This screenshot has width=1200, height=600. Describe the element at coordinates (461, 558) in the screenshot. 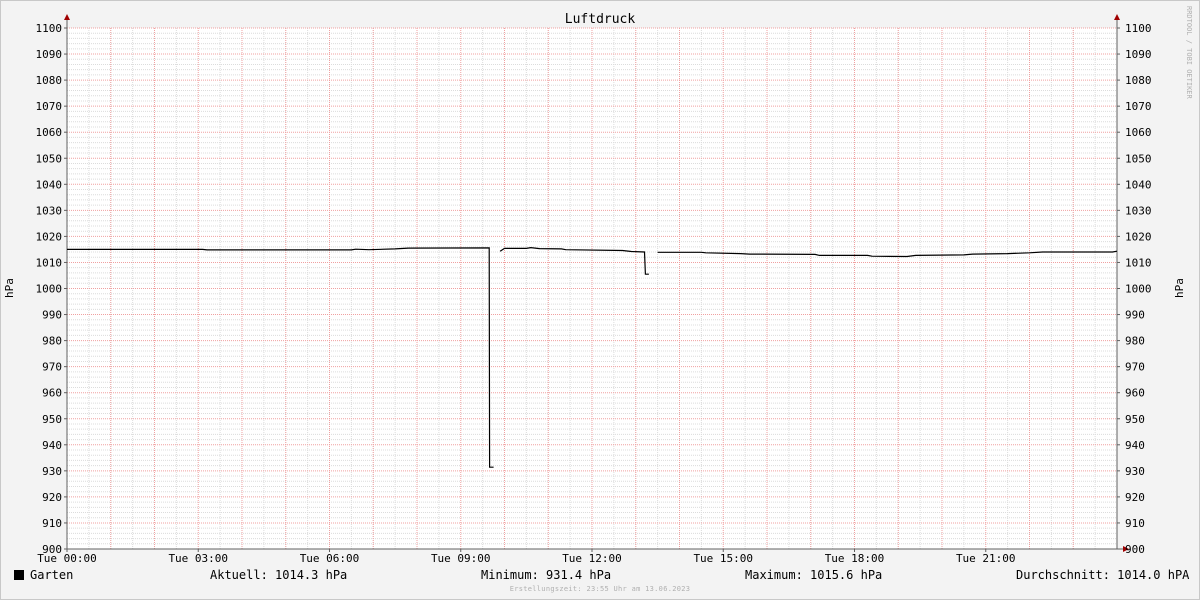

I see `x-tick-label: Tue 09:00` at that location.